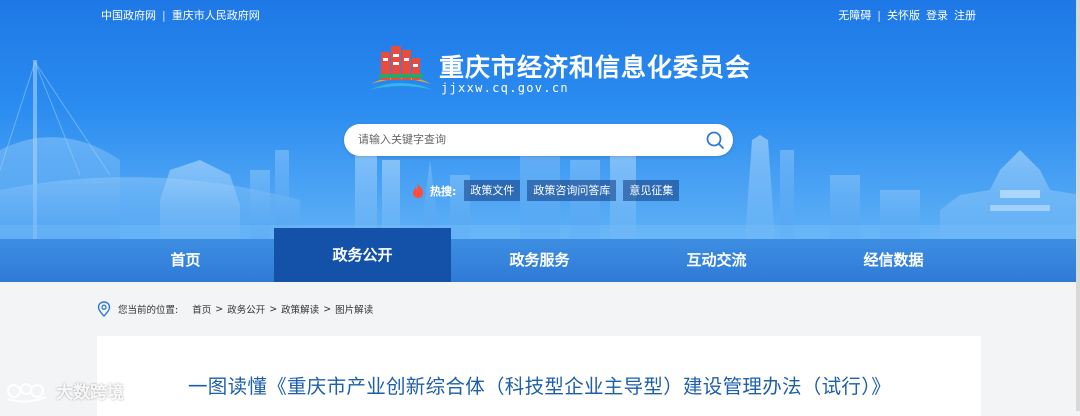  What do you see at coordinates (893, 260) in the screenshot?
I see `nav-data: 经信数据` at bounding box center [893, 260].